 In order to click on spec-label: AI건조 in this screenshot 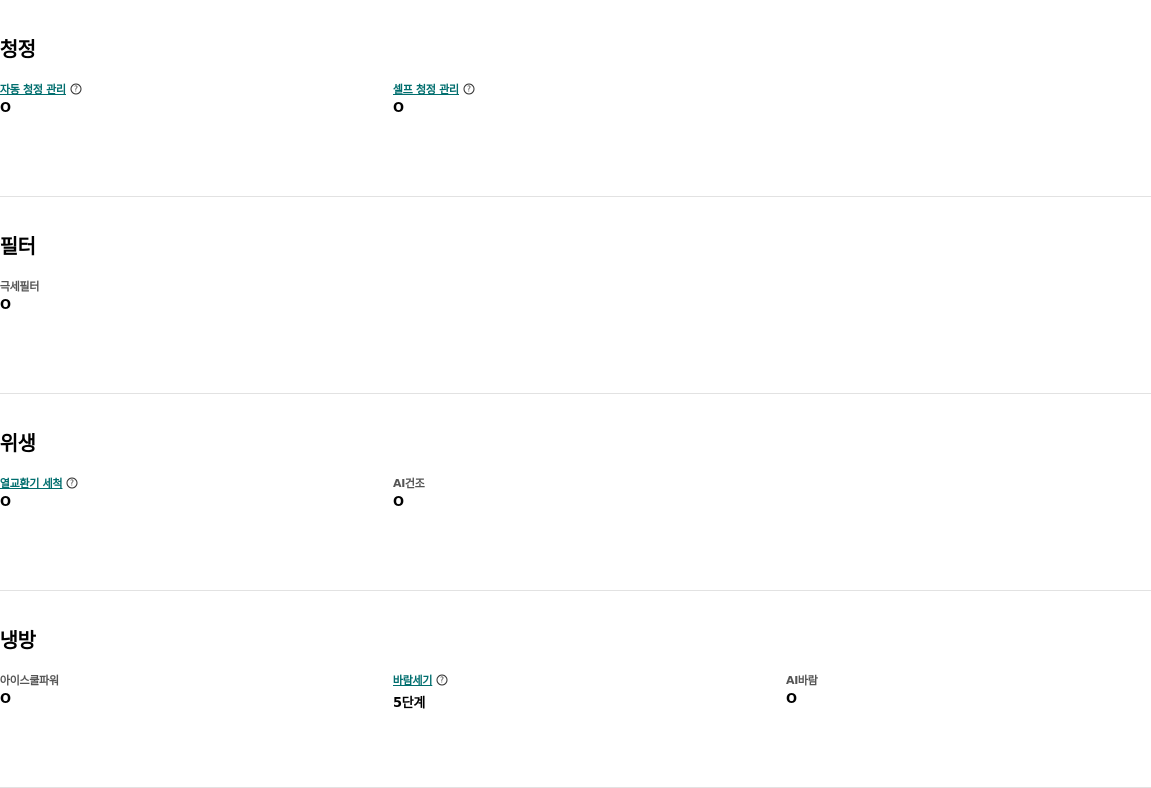, I will do `click(409, 483)`.